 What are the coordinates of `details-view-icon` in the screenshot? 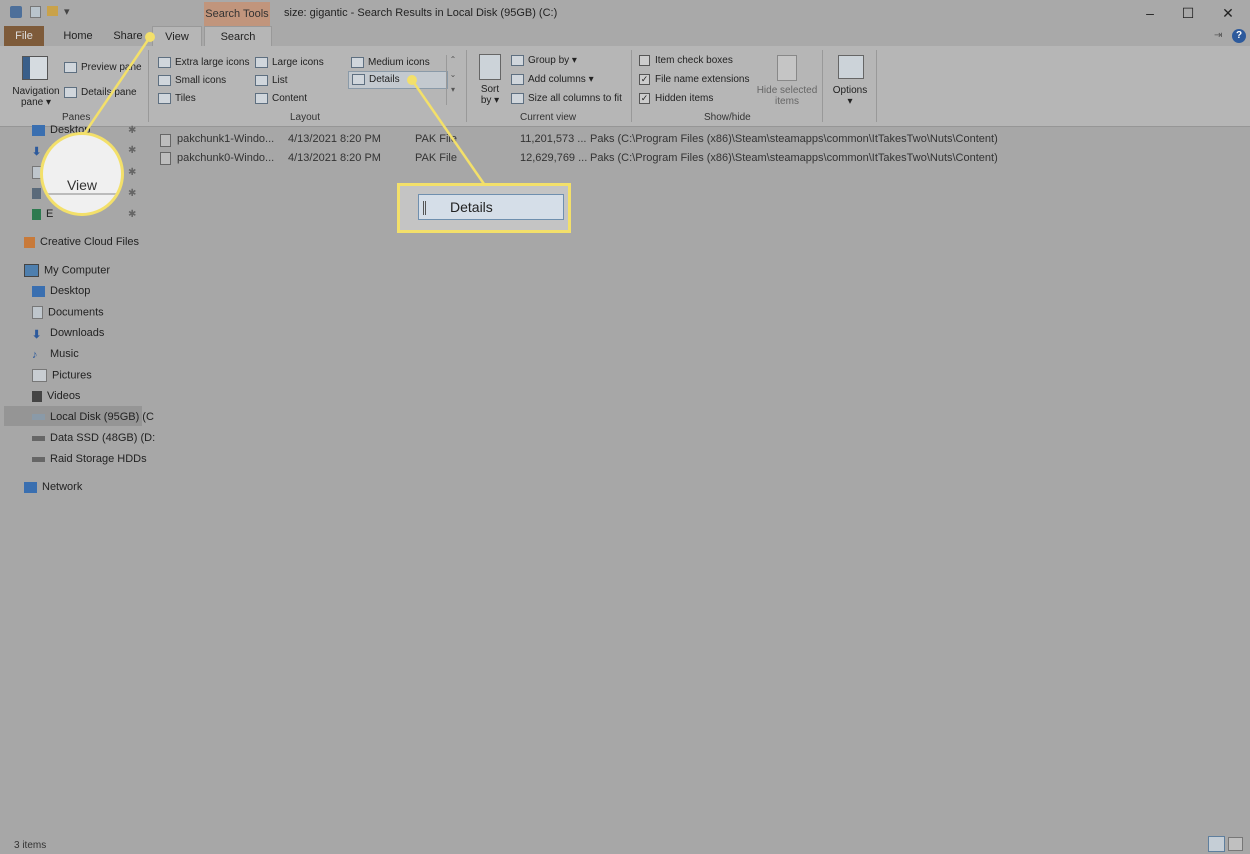 It's located at (1216, 844).